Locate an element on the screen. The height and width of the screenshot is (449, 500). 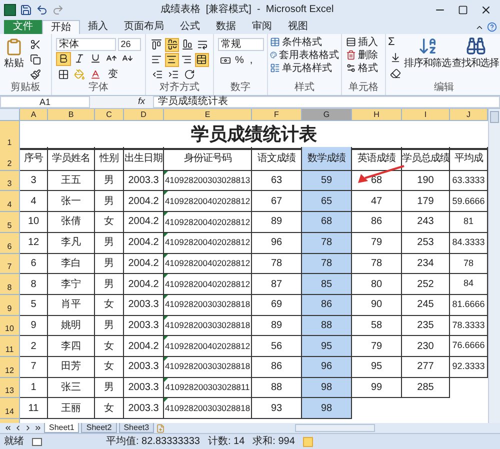
style-menu-button: 单元格样式 is located at coordinates (304, 68).